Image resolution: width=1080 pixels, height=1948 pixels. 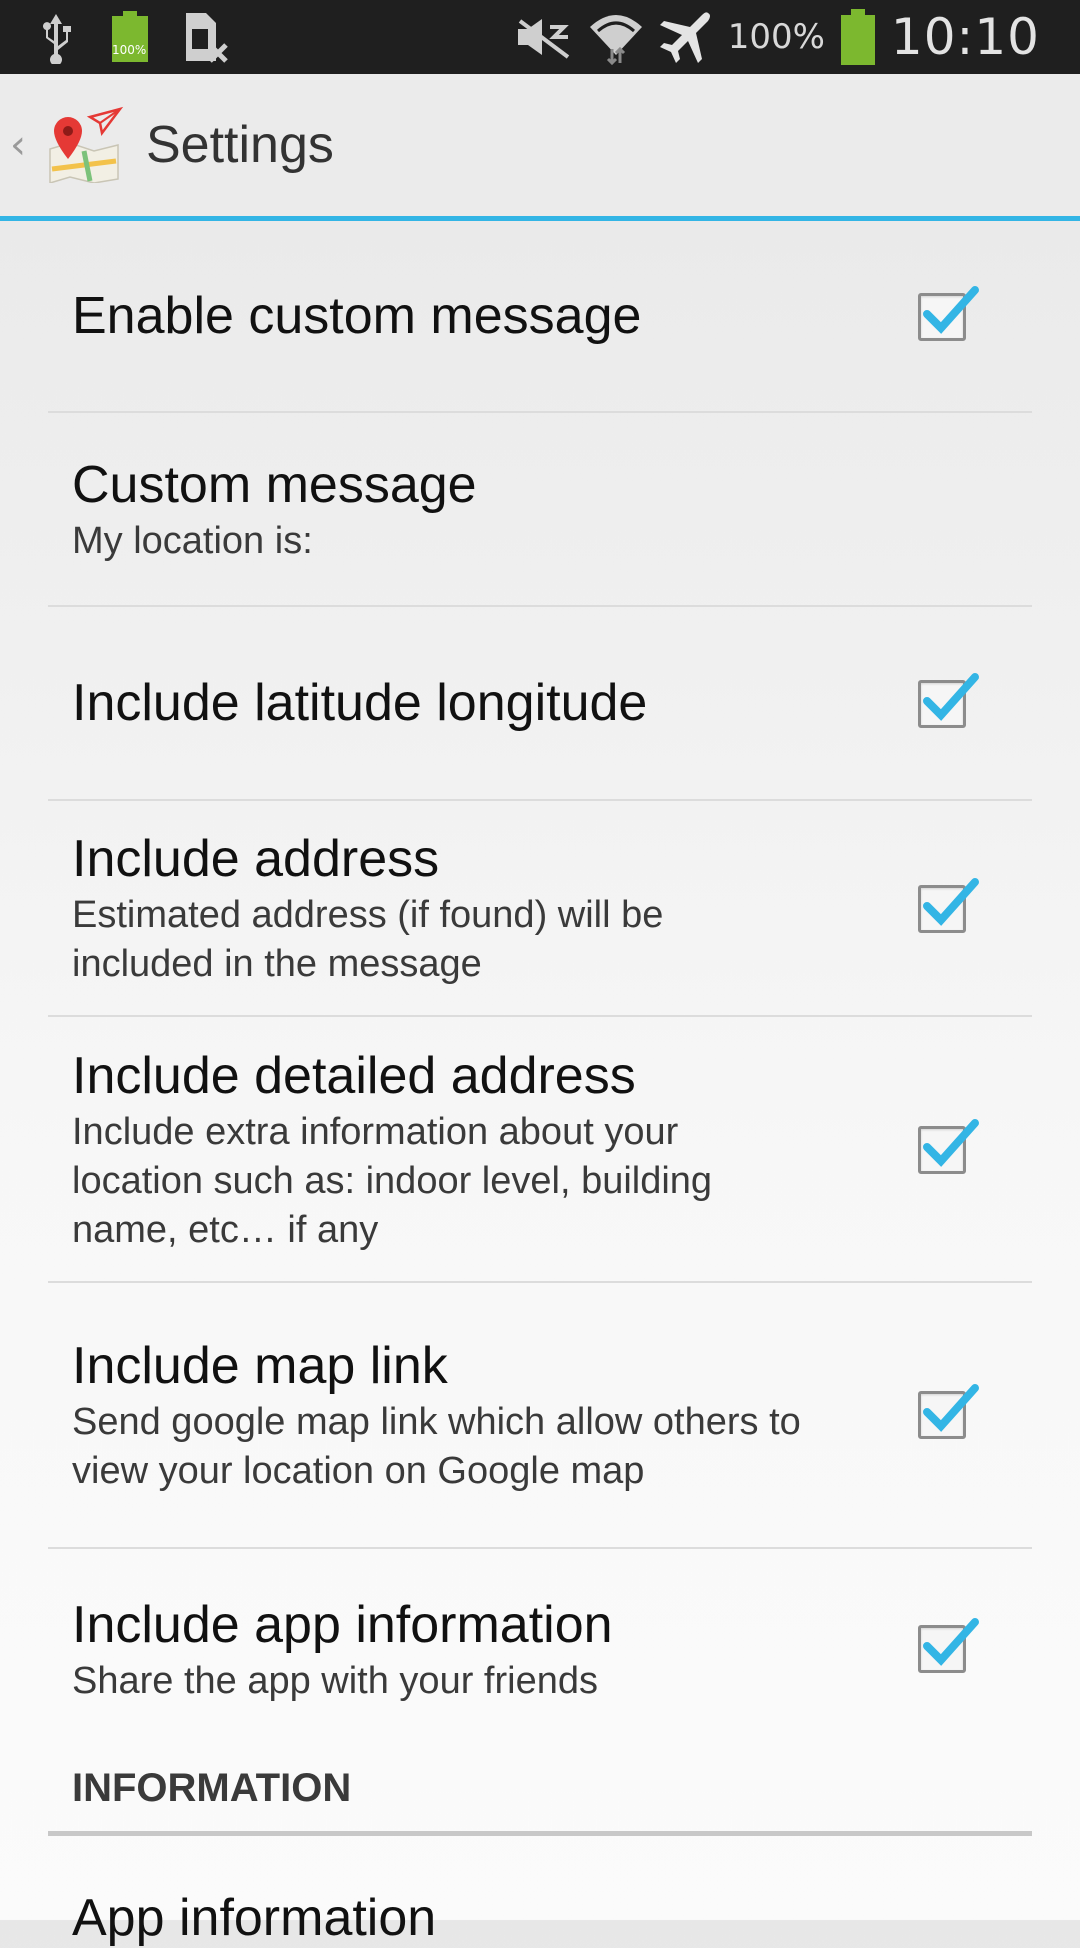 What do you see at coordinates (360, 703) in the screenshot?
I see `pref-title: Include latitude longitude` at bounding box center [360, 703].